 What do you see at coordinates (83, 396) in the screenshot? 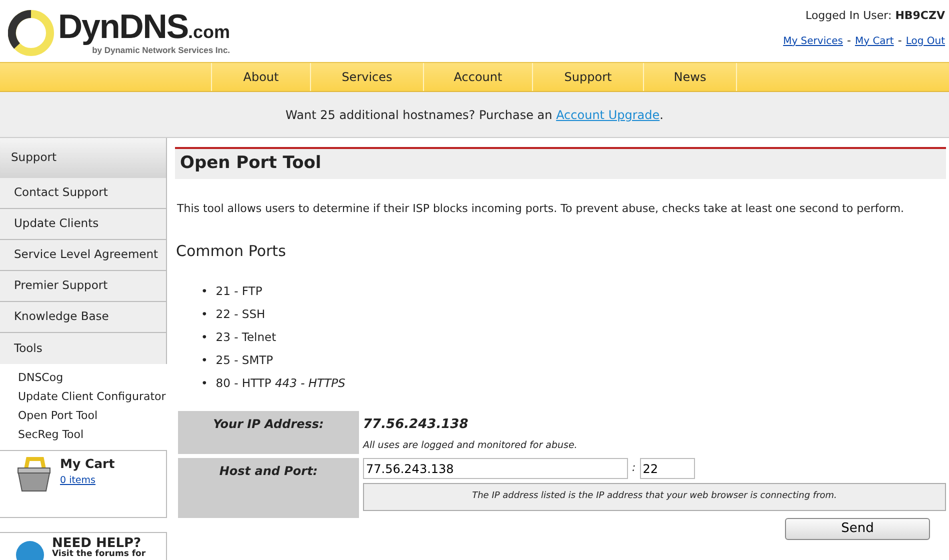
I see `sidebar-subitem: Update Client Configurator` at bounding box center [83, 396].